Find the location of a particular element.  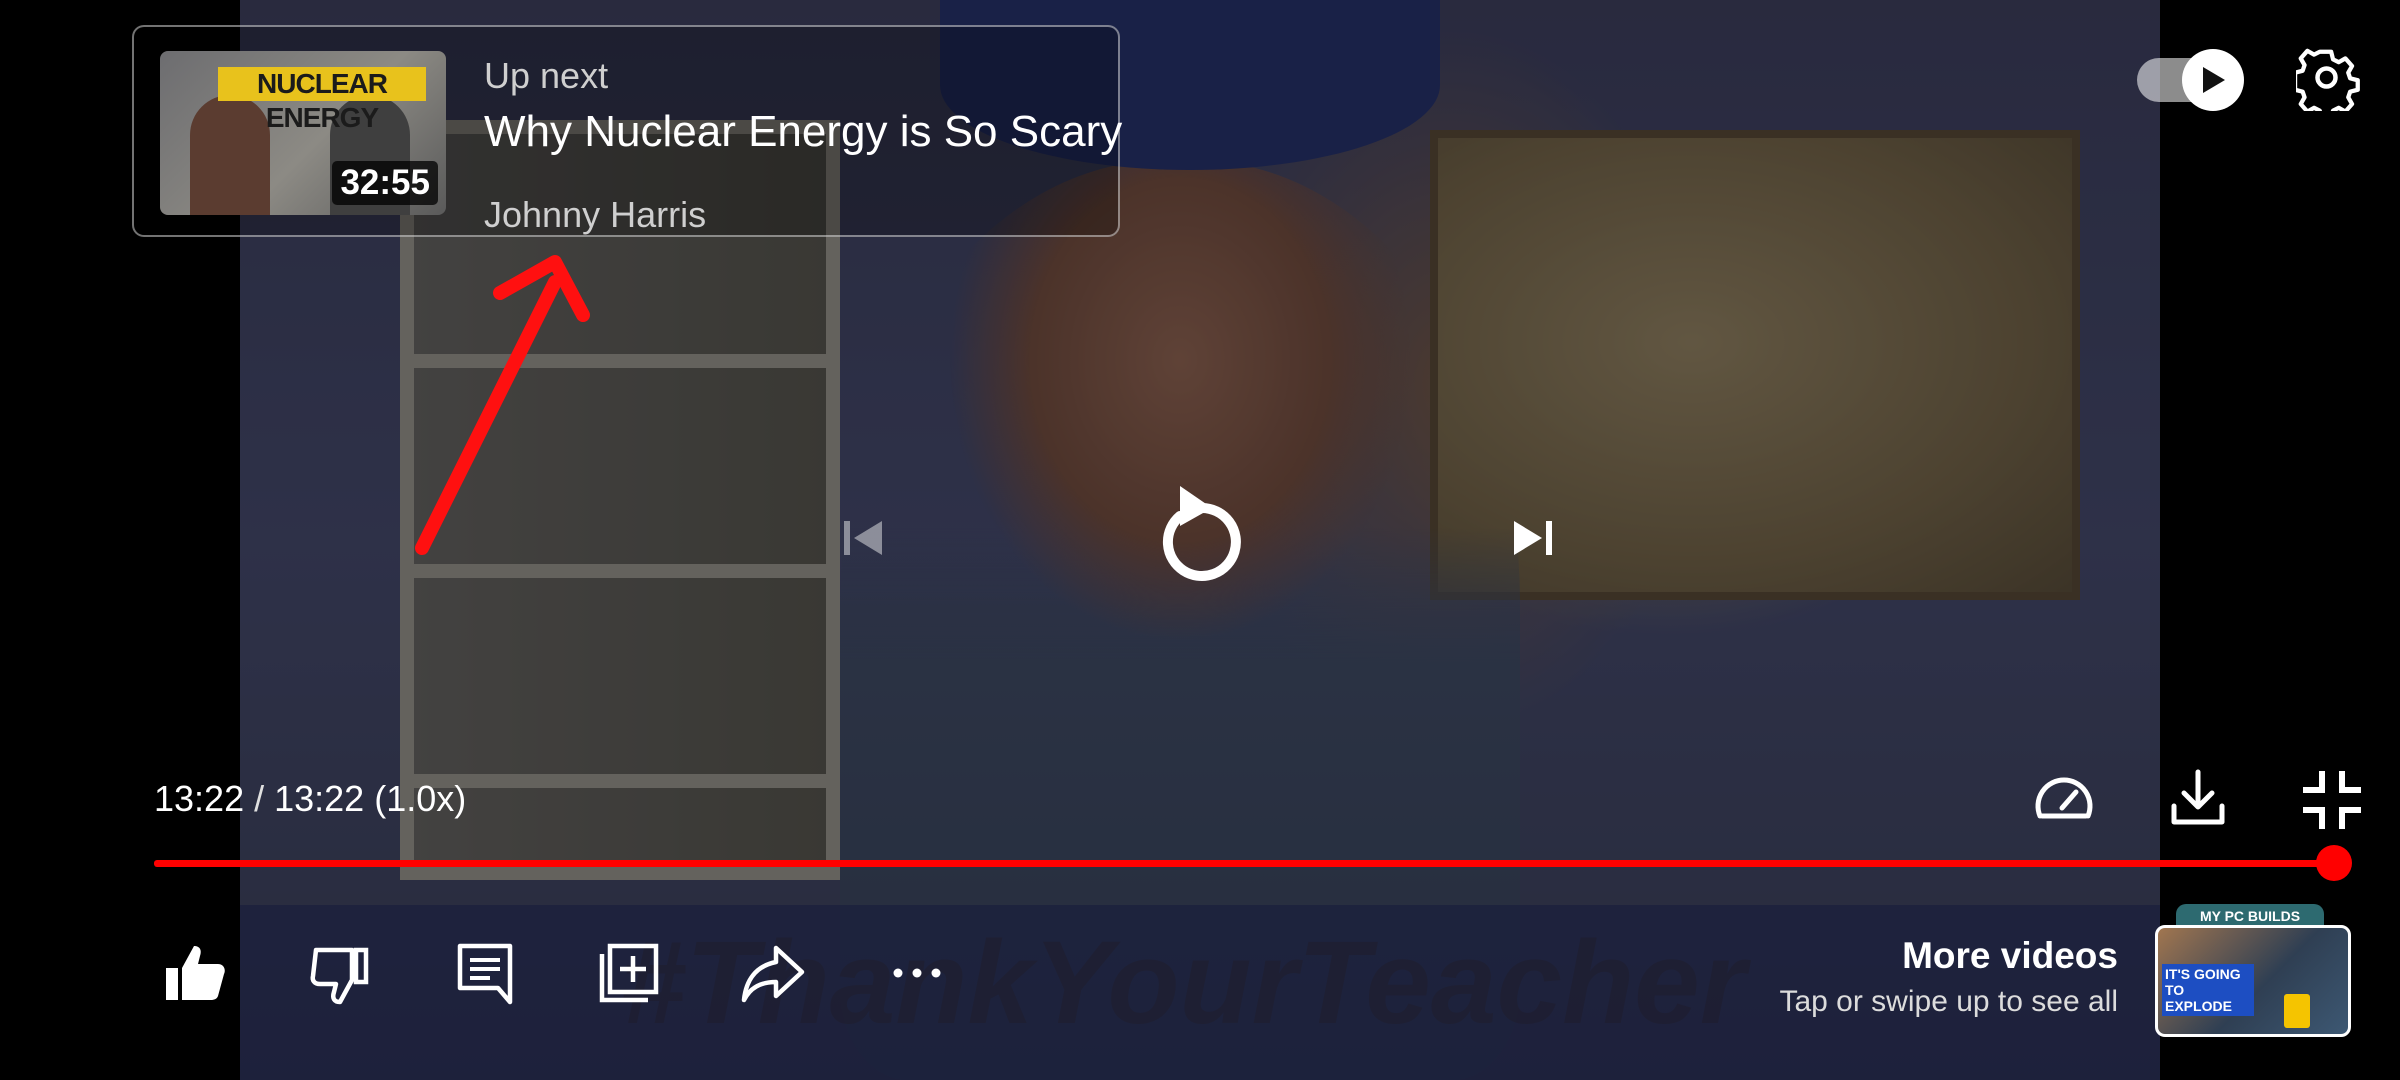

comments-icon is located at coordinates (485, 973).